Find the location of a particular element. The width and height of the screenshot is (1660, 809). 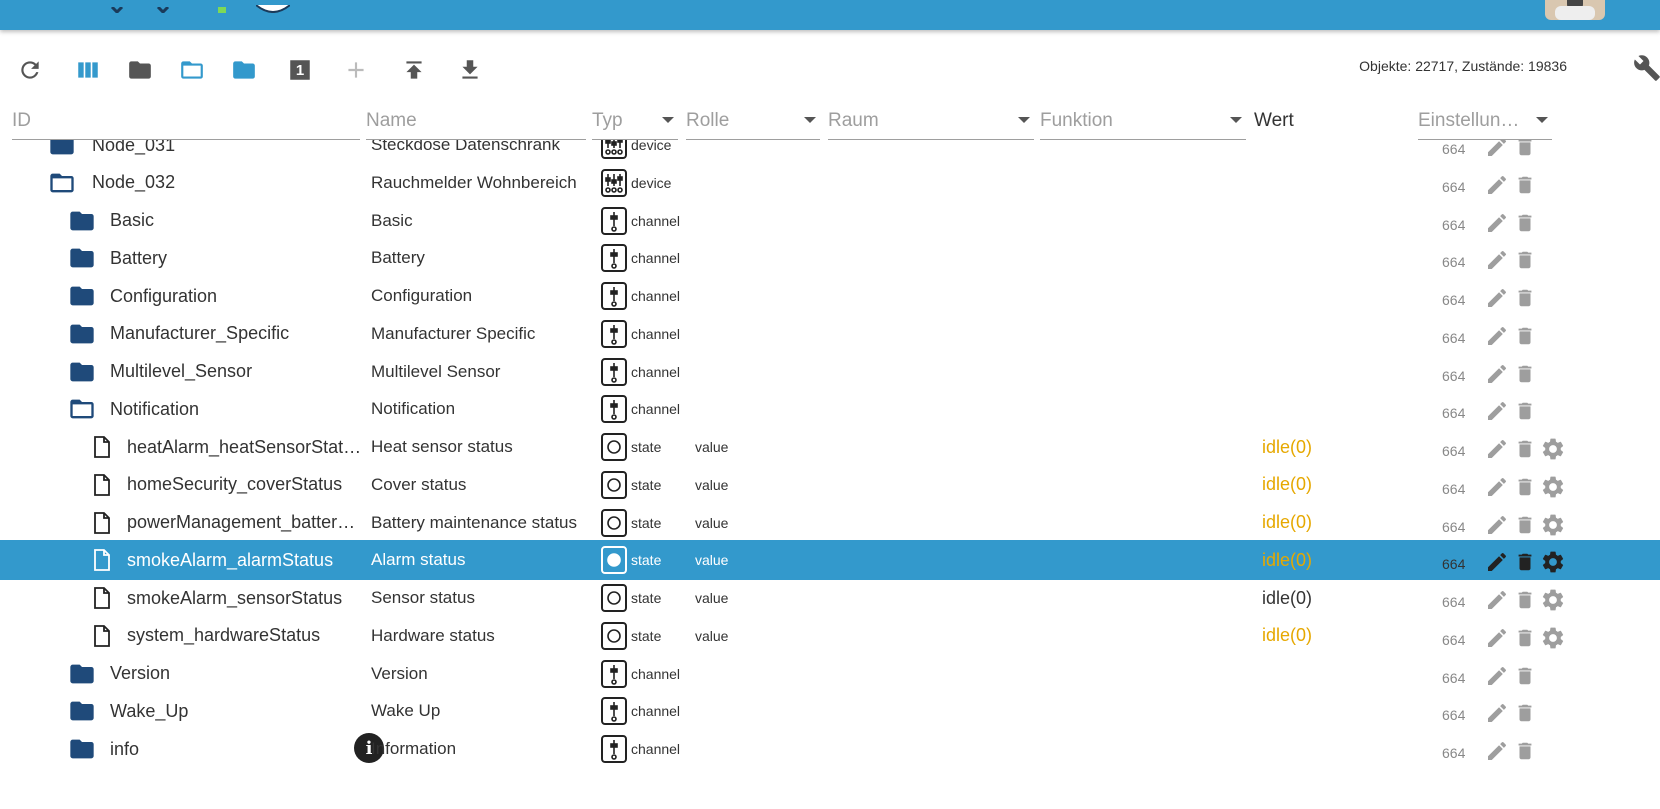

table-row: Wake_Up Wake Up channel 664 is located at coordinates (830, 711).